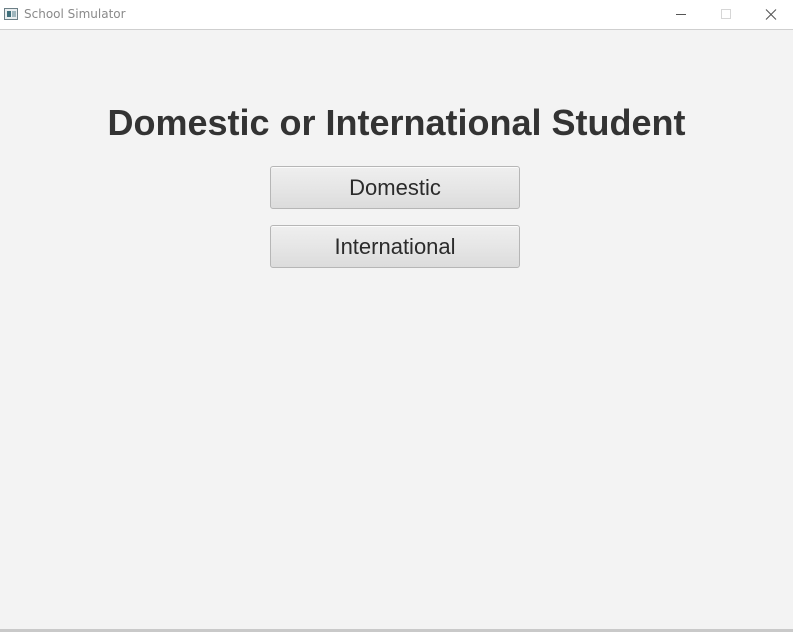  I want to click on maximize-button, so click(726, 14).